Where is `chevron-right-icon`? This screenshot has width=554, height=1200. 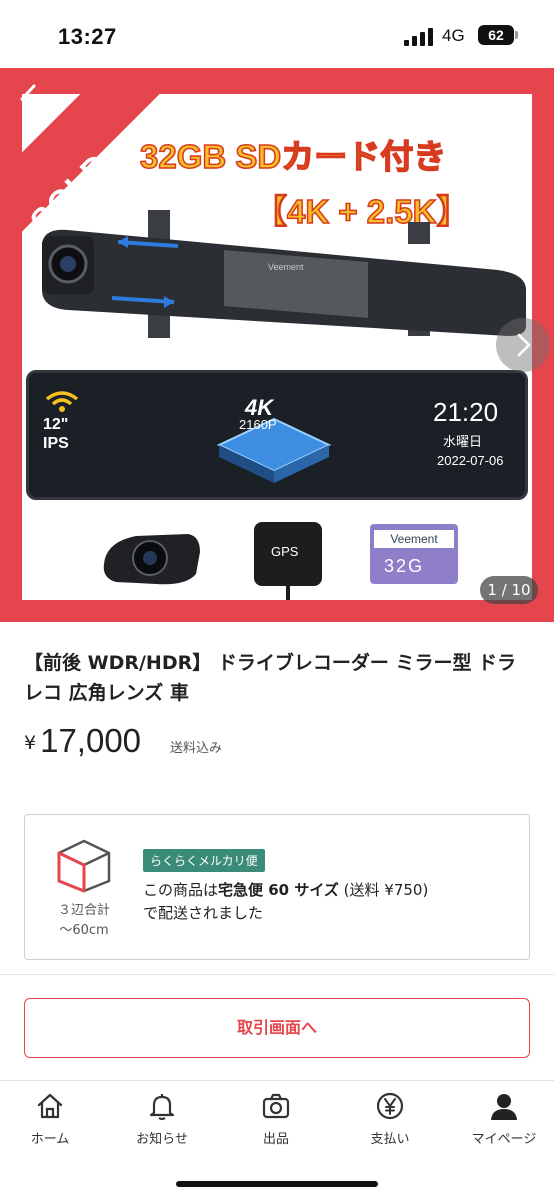 chevron-right-icon is located at coordinates (524, 345).